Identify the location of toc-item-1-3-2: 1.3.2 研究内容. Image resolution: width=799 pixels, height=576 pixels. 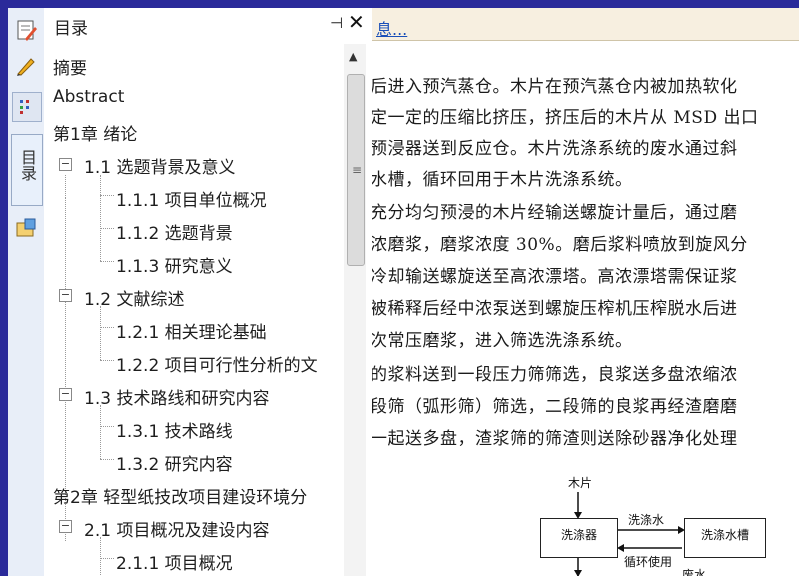
(174, 462).